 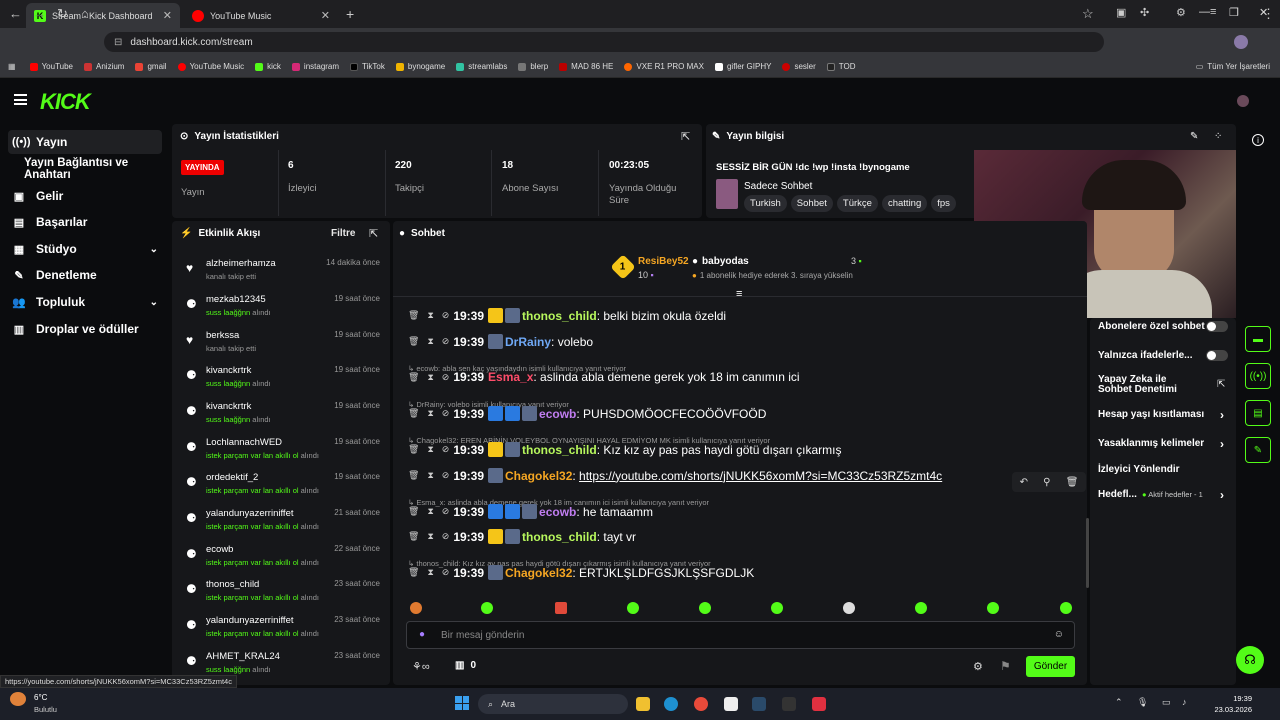 What do you see at coordinates (1005, 666) in the screenshot?
I see `mod-tools-icon: ⚑` at bounding box center [1005, 666].